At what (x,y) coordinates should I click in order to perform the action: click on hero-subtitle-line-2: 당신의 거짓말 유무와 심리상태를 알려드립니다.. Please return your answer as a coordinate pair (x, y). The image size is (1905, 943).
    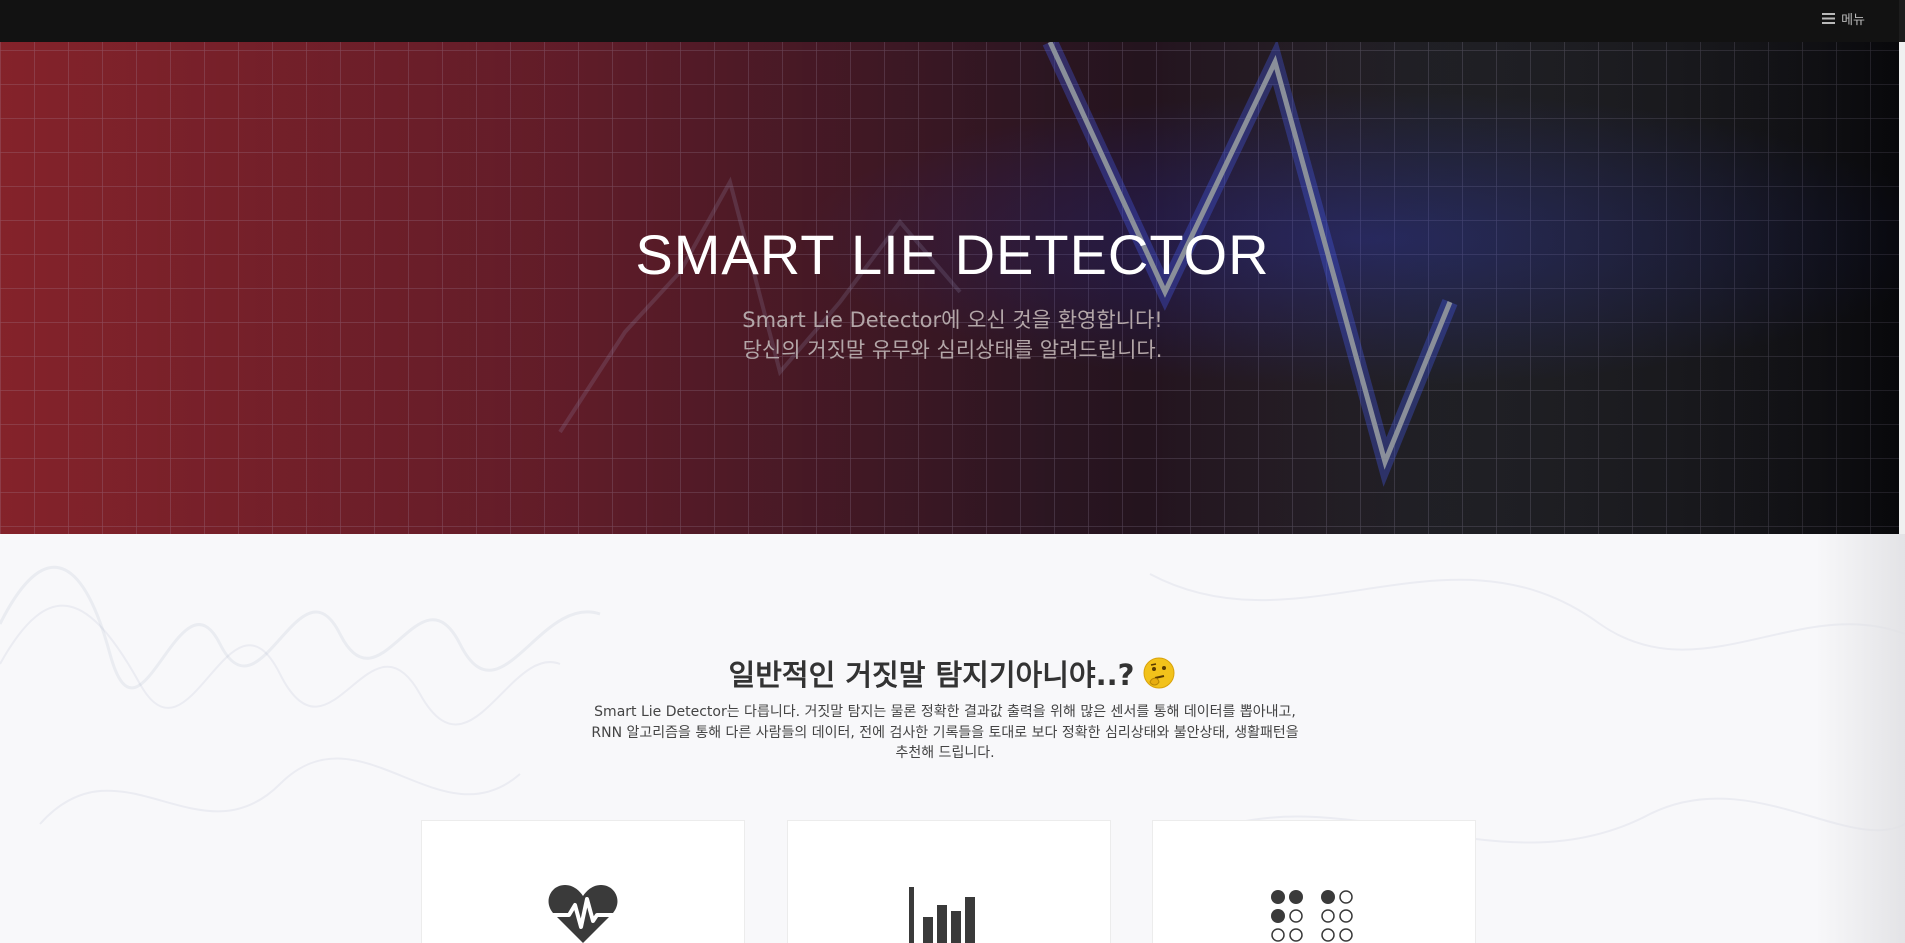
    Looking at the image, I should click on (952, 350).